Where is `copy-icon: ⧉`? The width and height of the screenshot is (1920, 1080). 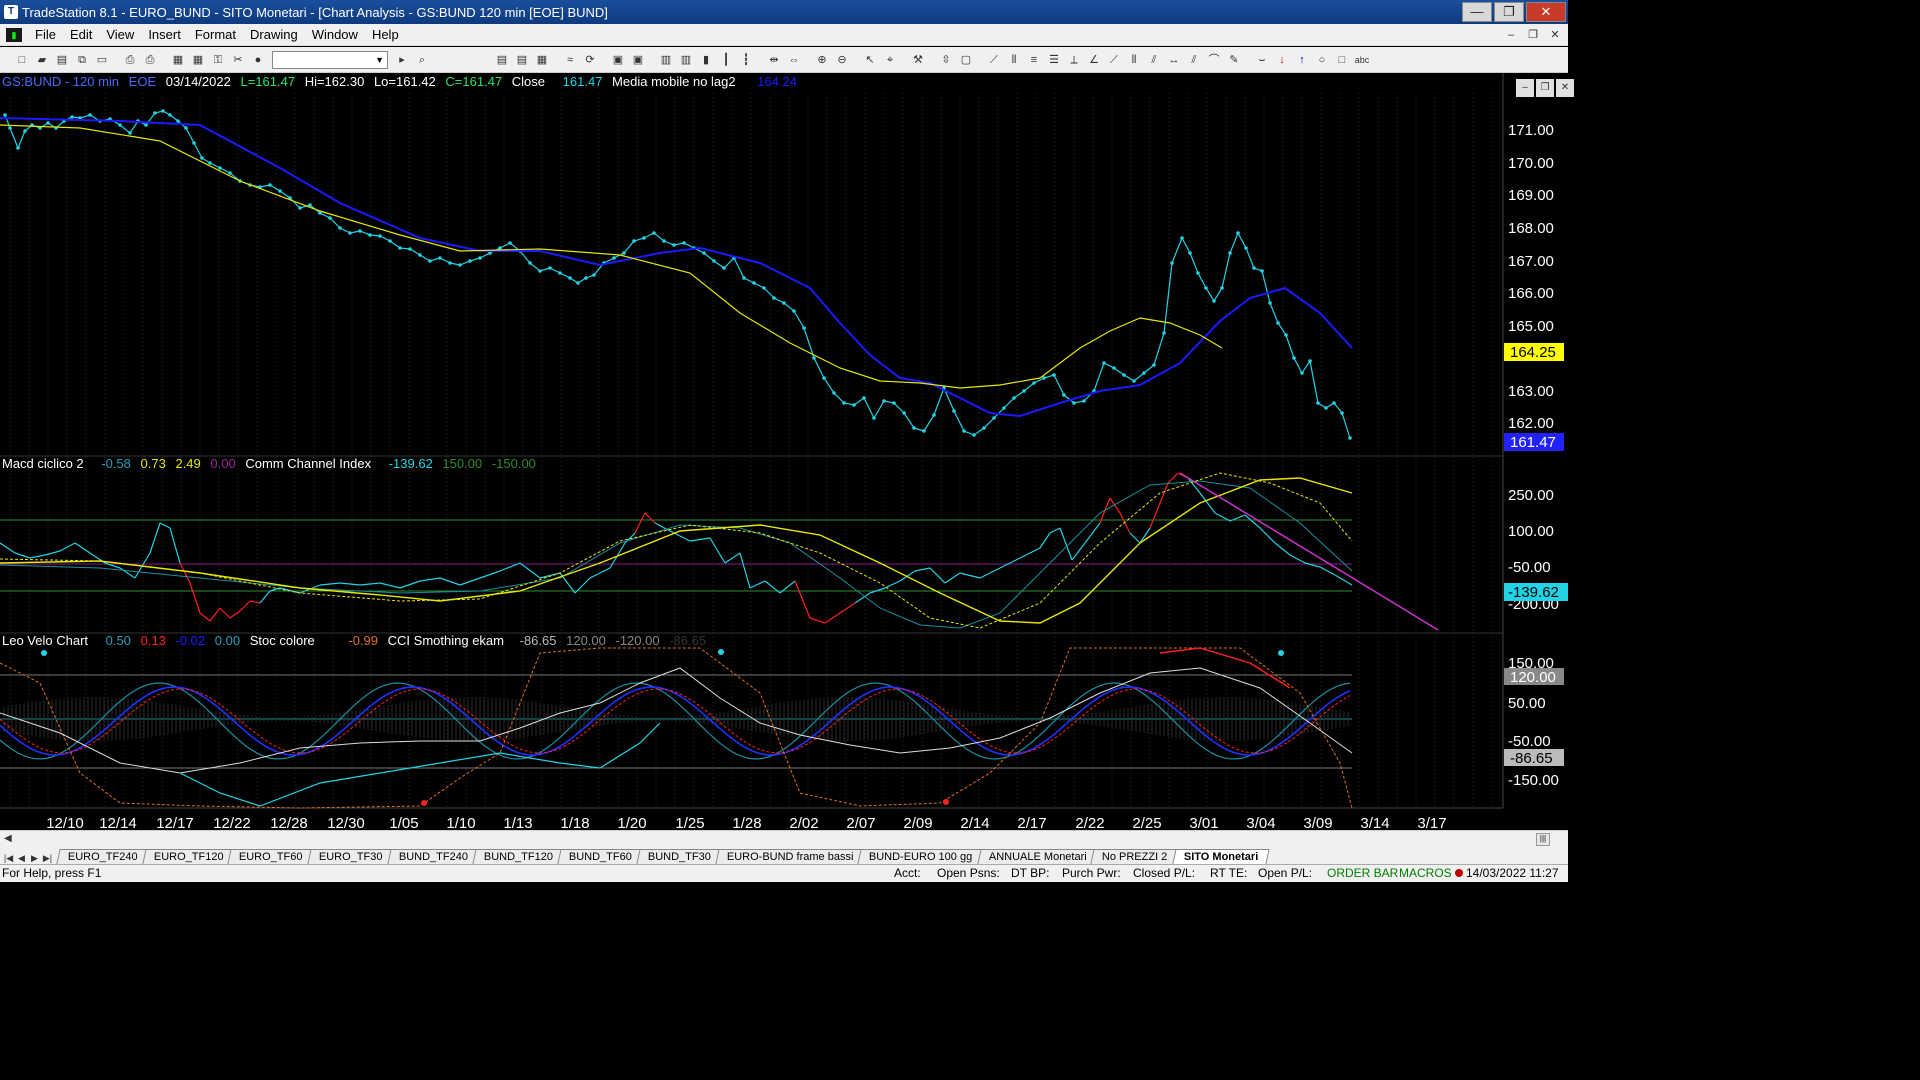 copy-icon: ⧉ is located at coordinates (82, 60).